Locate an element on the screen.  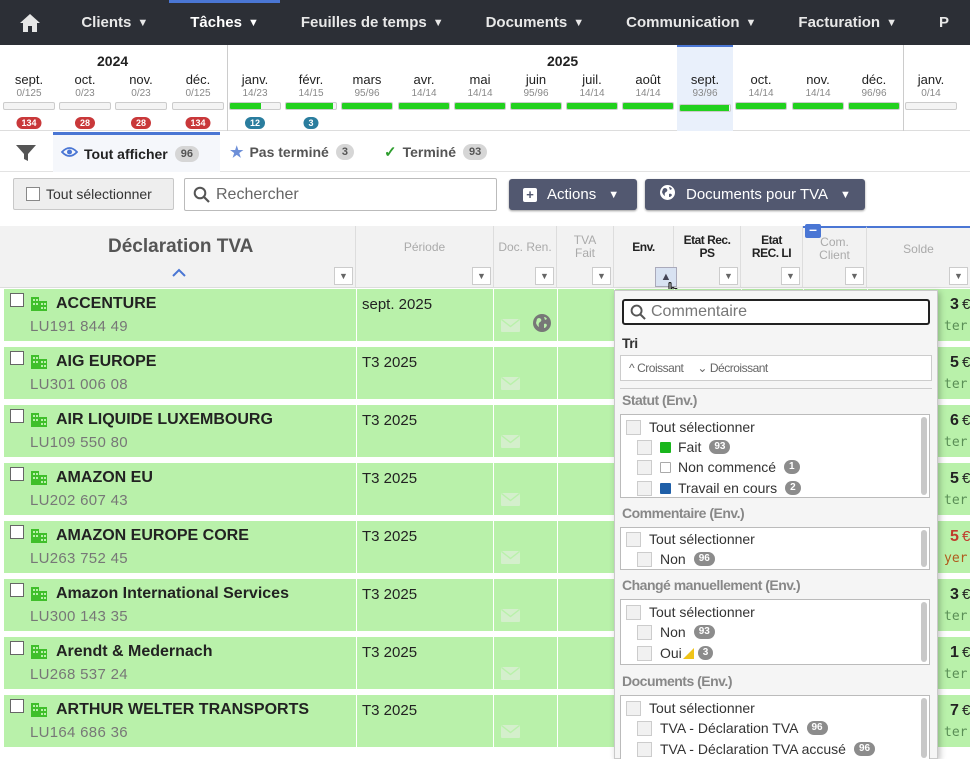
change-item-non: Non 93 is located at coordinates (676, 632).